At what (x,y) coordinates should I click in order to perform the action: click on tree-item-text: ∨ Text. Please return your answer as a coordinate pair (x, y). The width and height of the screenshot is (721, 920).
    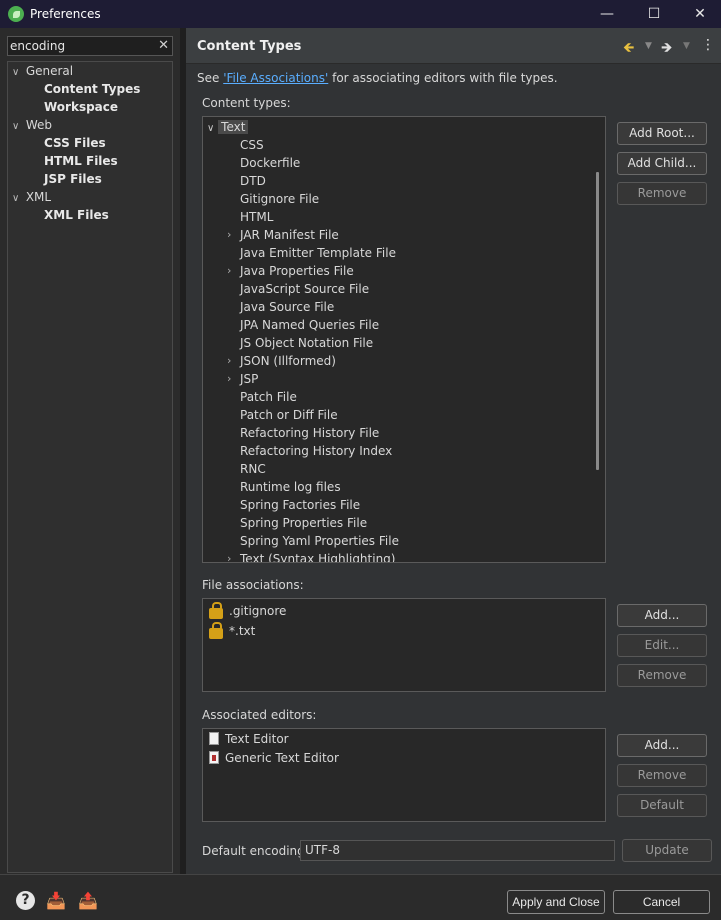
    Looking at the image, I should click on (228, 127).